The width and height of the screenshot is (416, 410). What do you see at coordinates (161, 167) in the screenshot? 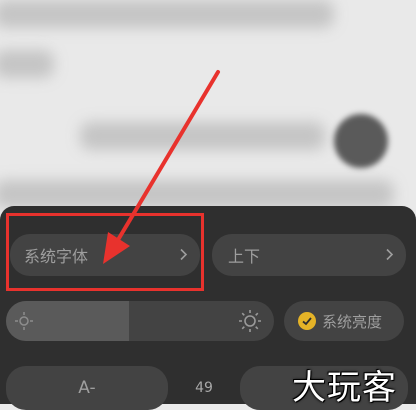
I see `annotation-arrow` at bounding box center [161, 167].